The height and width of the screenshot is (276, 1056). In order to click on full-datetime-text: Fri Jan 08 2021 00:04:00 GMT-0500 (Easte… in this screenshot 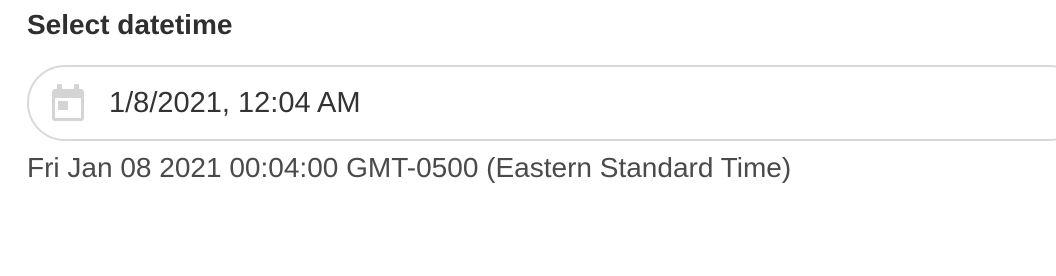, I will do `click(409, 167)`.